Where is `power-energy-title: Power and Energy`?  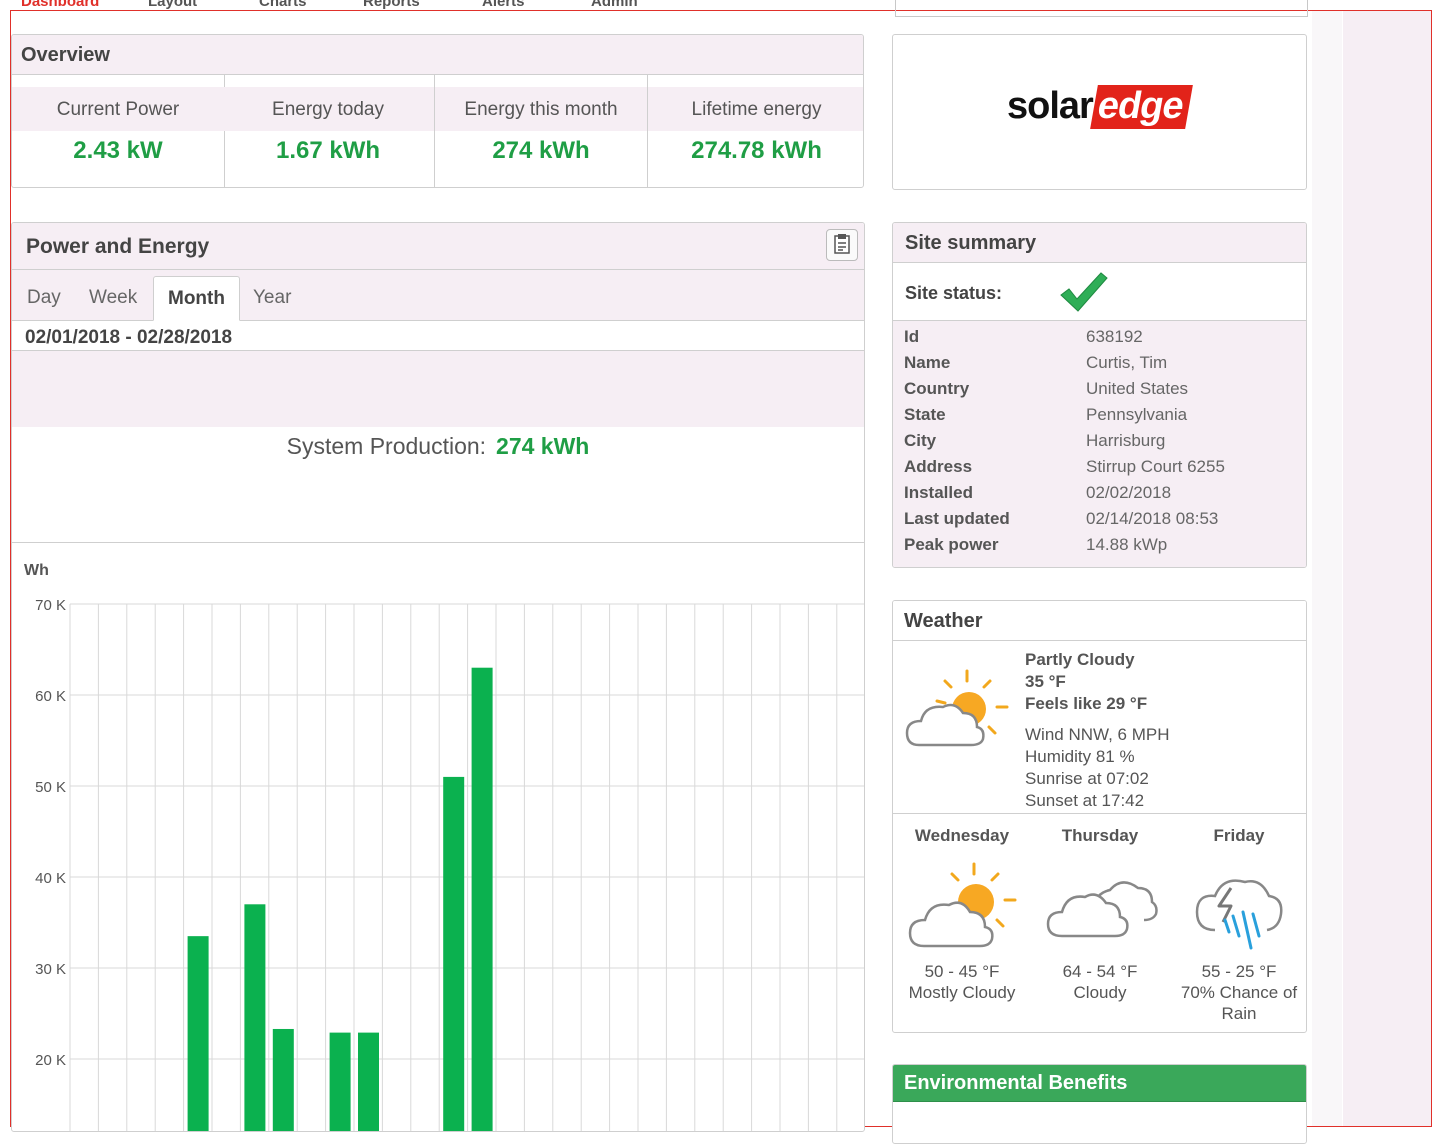 power-energy-title: Power and Energy is located at coordinates (438, 246).